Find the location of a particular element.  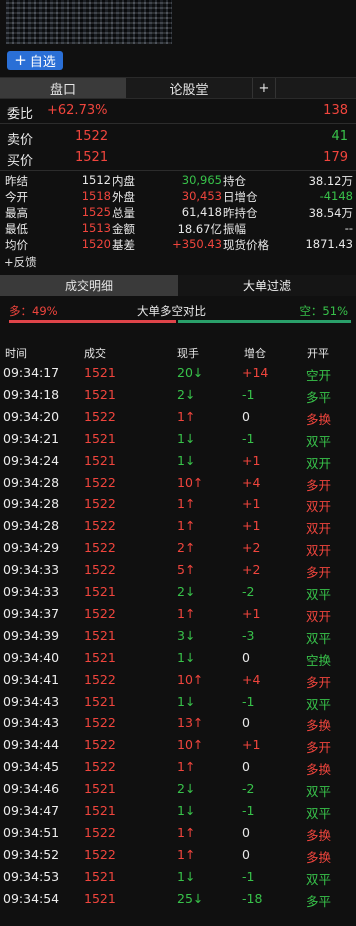

trade-open-close: 多平 is located at coordinates (319, 901).